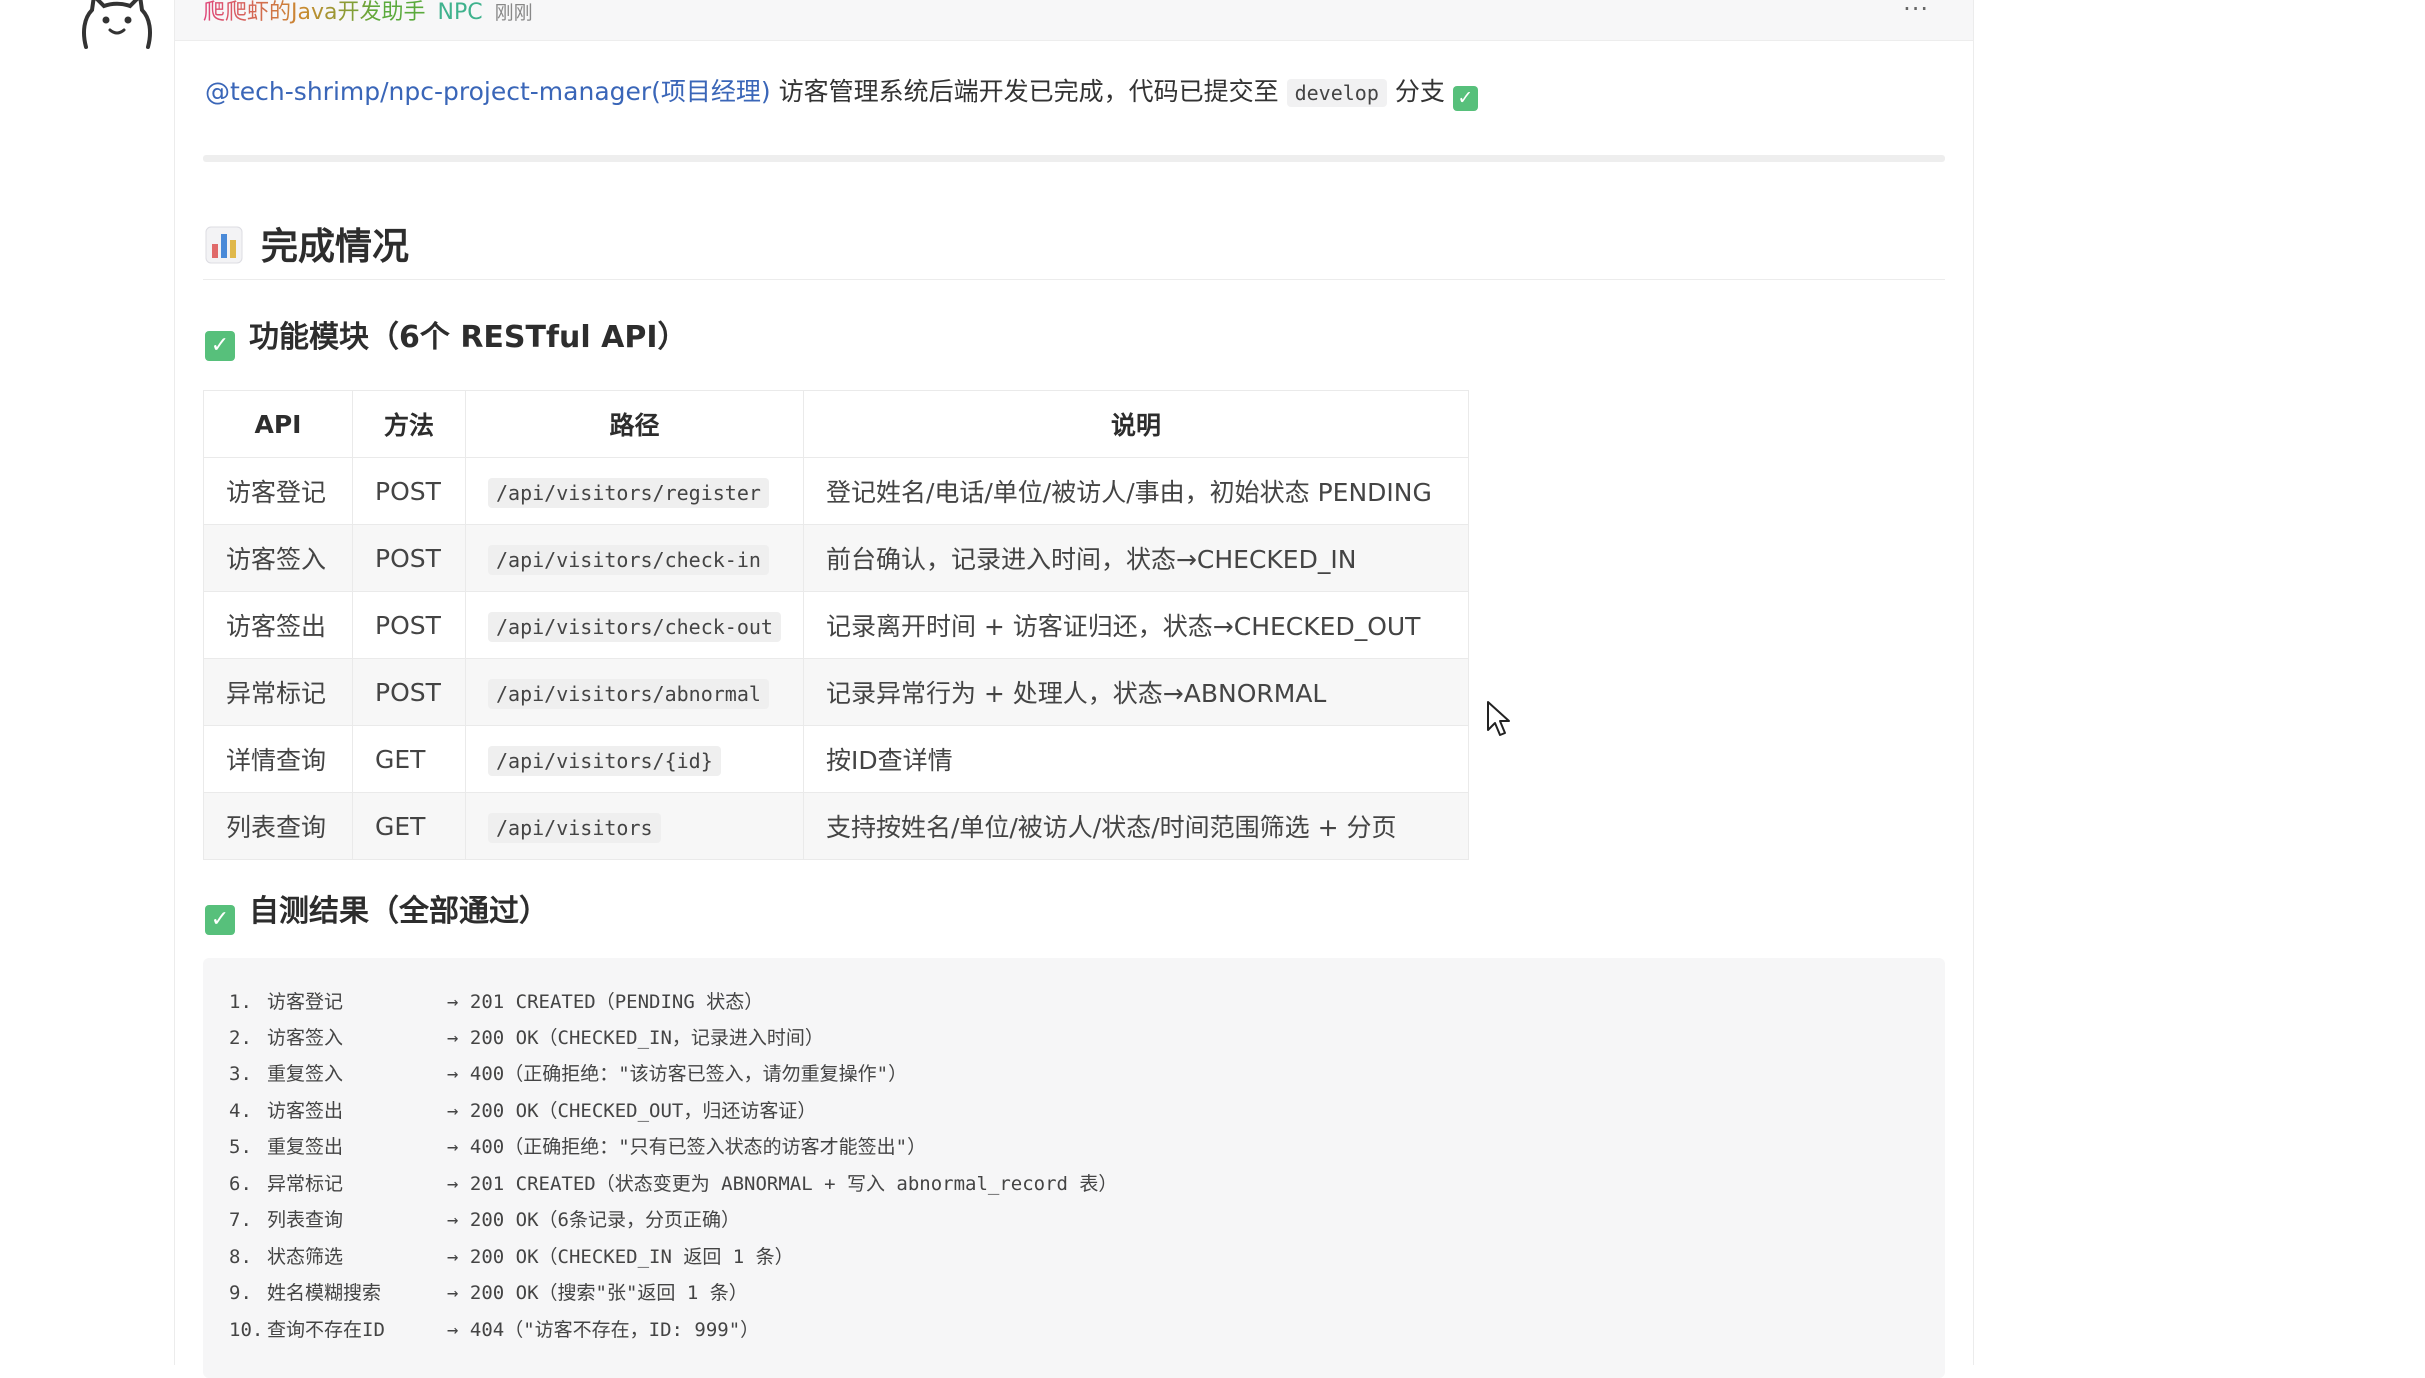  What do you see at coordinates (1135, 625) in the screenshot?
I see `api-description: 记录离开时间 + 访客证归还，状态→CHECKED_OUT` at bounding box center [1135, 625].